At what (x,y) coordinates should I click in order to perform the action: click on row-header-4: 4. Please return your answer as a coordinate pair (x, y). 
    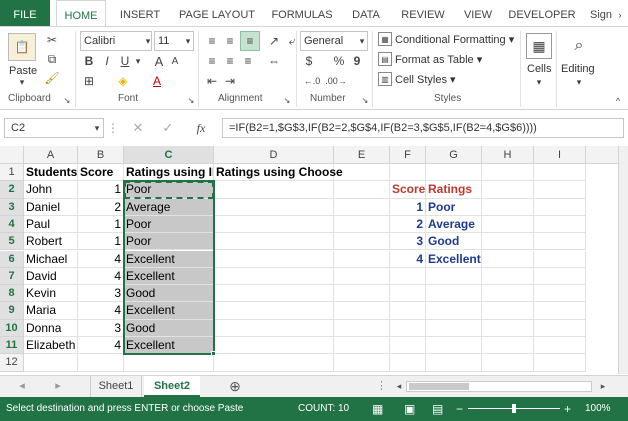
    Looking at the image, I should click on (12, 224).